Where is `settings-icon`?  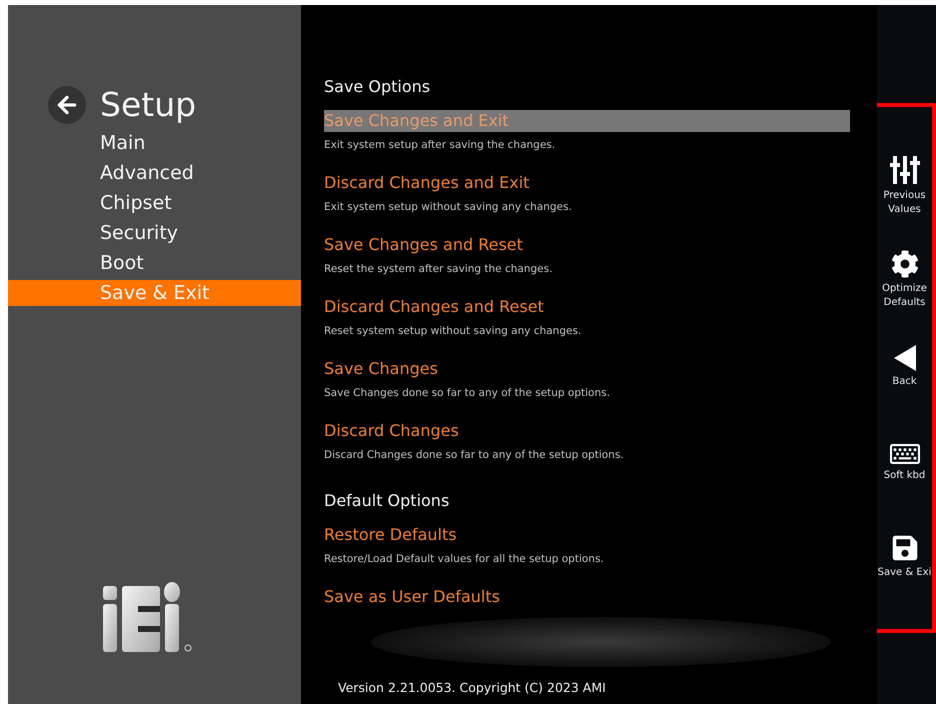
settings-icon is located at coordinates (904, 264).